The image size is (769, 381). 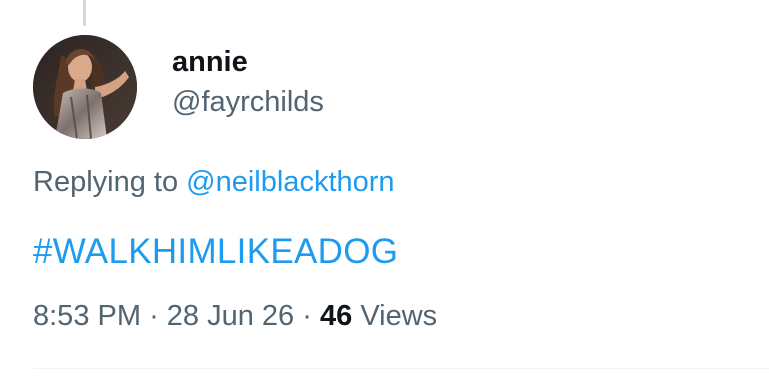 What do you see at coordinates (230, 316) in the screenshot?
I see `tweet-date: 28 Jun 26` at bounding box center [230, 316].